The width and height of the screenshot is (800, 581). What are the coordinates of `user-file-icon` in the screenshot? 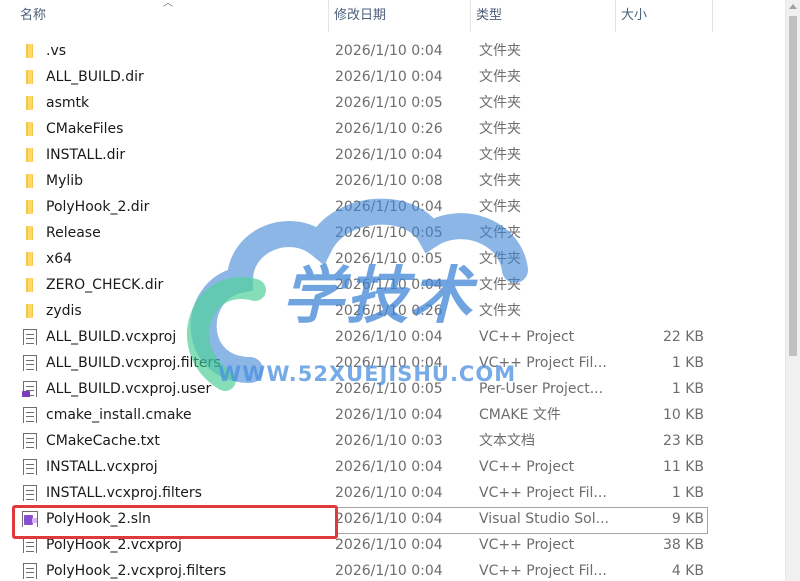 It's located at (31, 389).